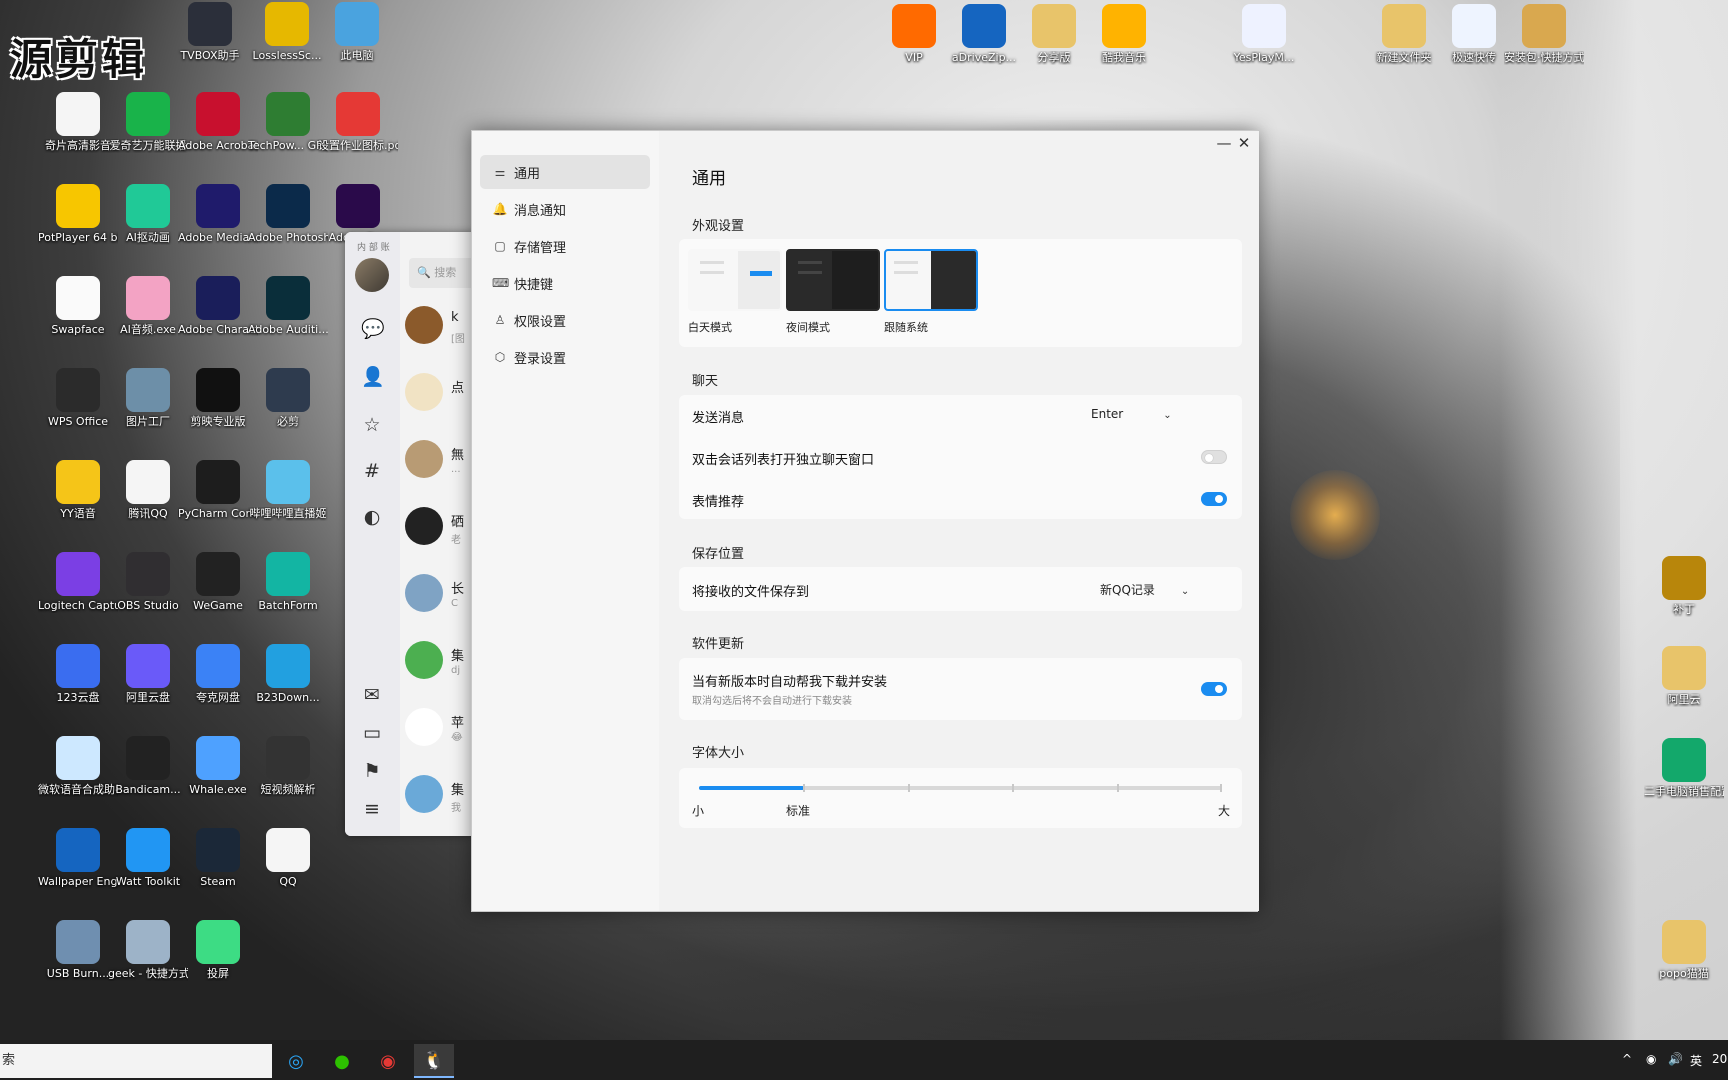  What do you see at coordinates (148, 490) in the screenshot?
I see `tencent-qq-icon: 腾讯QQ` at bounding box center [148, 490].